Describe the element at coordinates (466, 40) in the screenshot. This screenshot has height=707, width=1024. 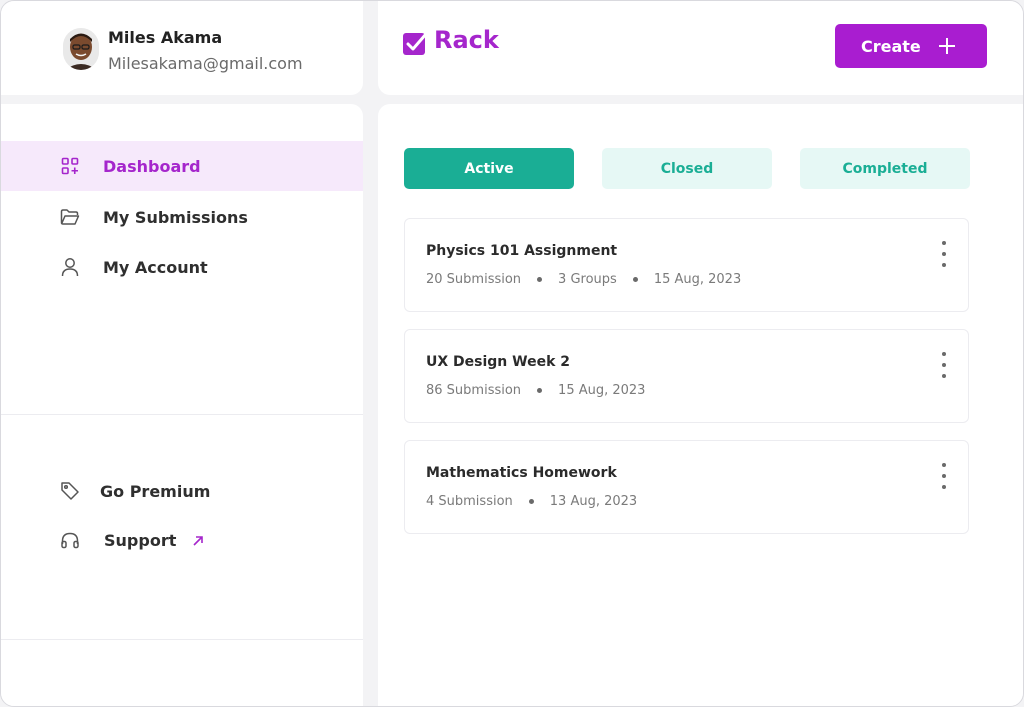
I see `brand-logo: Rack` at that location.